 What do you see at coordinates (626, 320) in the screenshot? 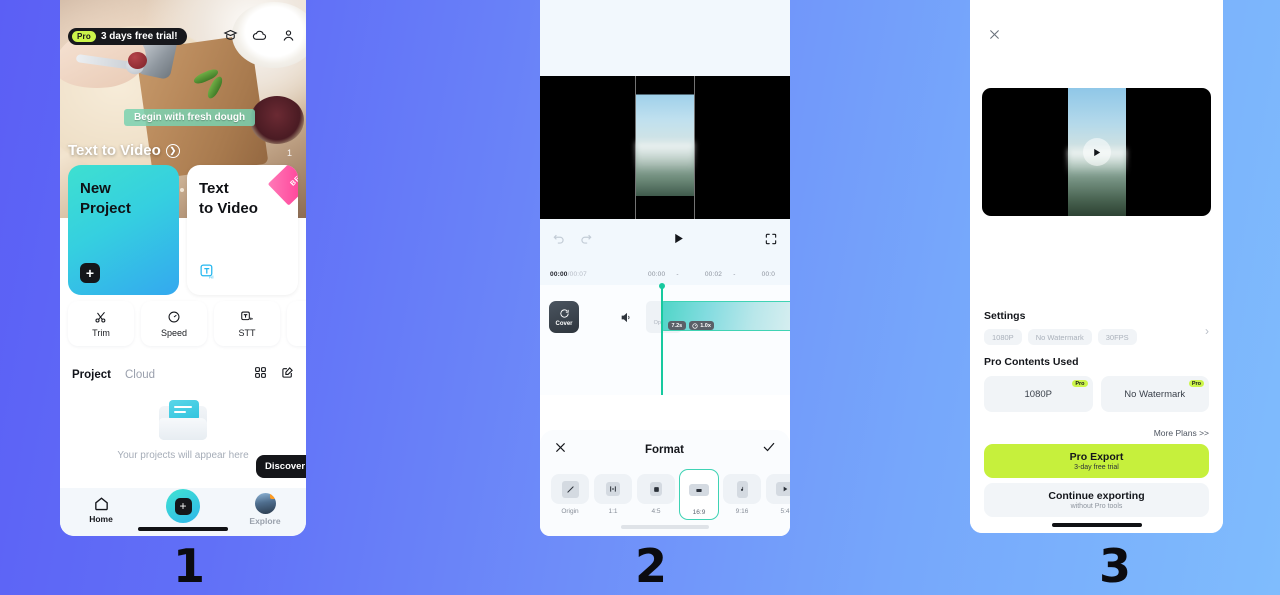
I see `speaker-icon` at bounding box center [626, 320].